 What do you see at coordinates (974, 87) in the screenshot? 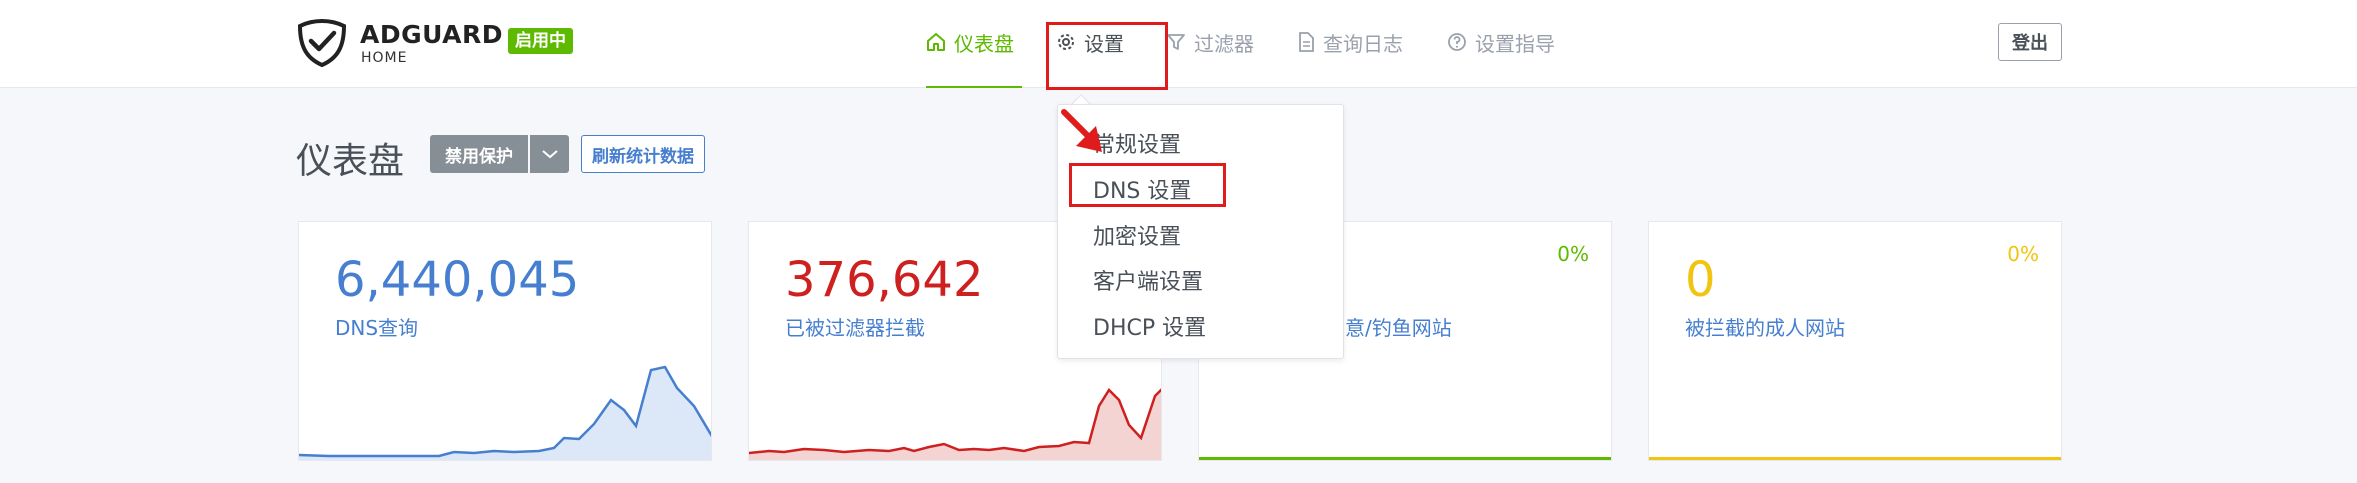
I see `active-tab-underline` at bounding box center [974, 87].